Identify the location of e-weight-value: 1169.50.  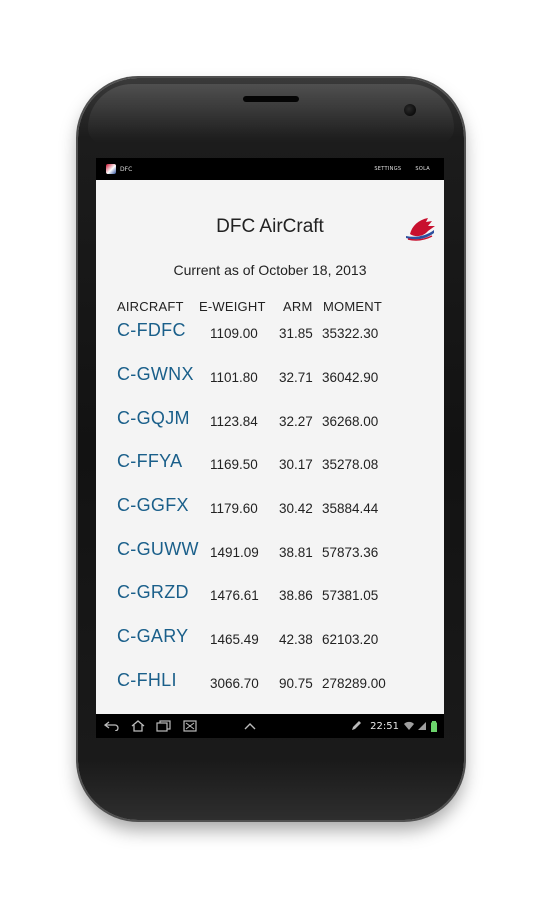
(234, 464).